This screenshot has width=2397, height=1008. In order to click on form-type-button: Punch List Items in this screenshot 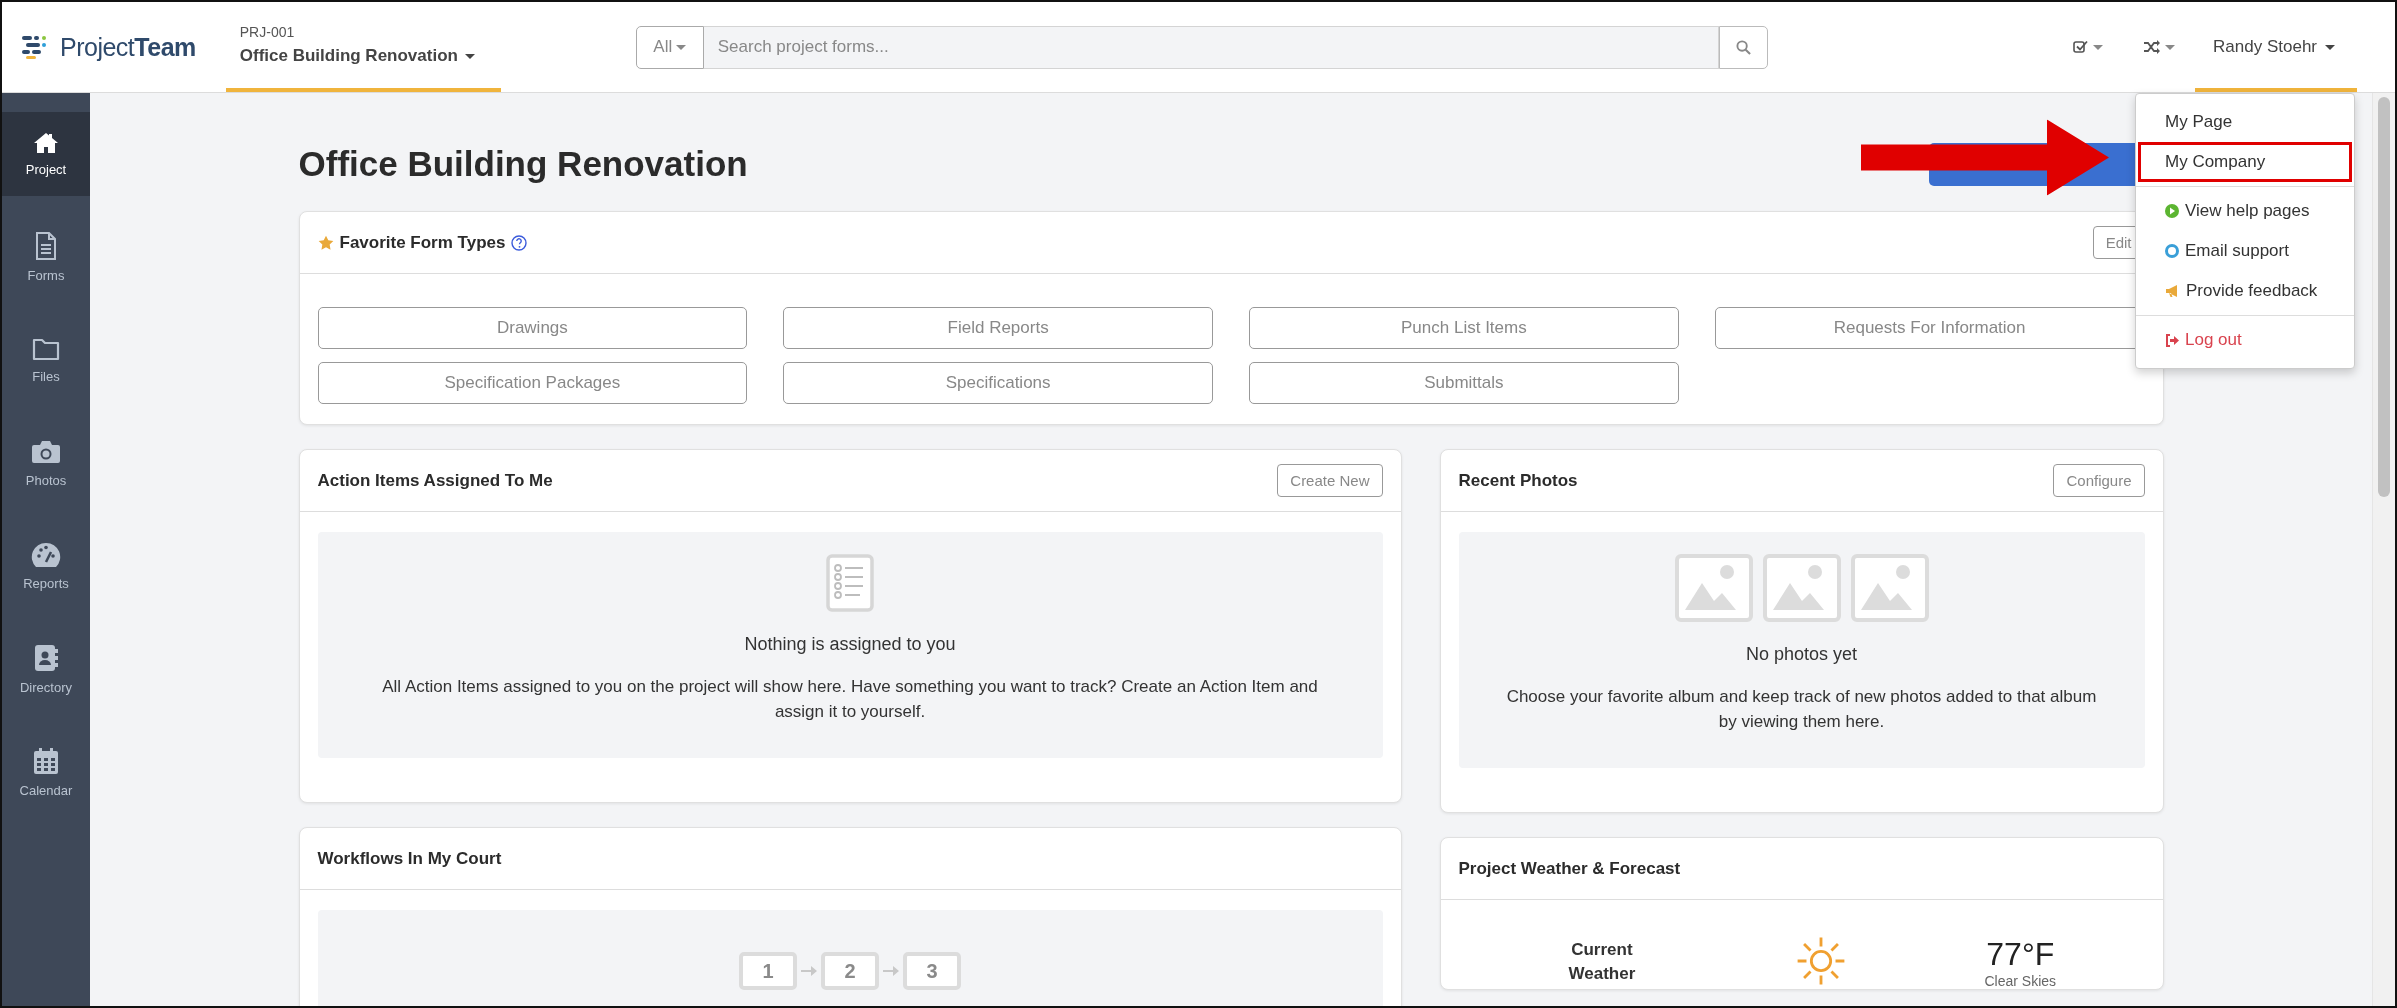, I will do `click(1464, 328)`.